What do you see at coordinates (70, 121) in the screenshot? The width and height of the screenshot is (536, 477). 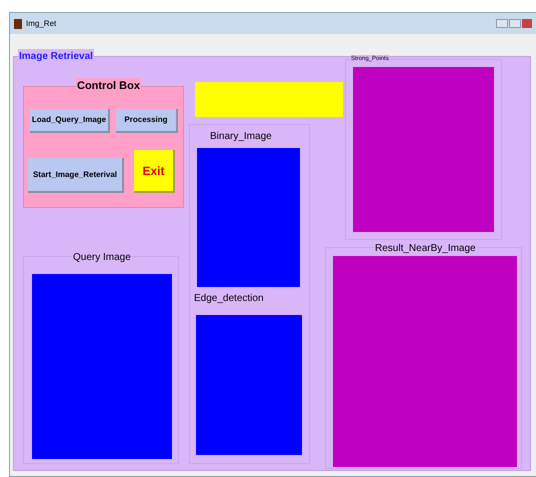 I see `action-button: Load_Query_Image` at bounding box center [70, 121].